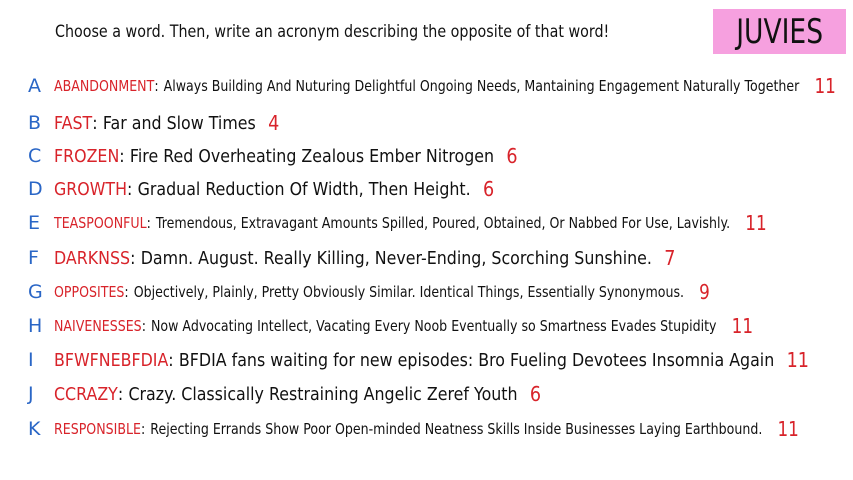 Image resolution: width=853 pixels, height=480 pixels. I want to click on row-letter: H, so click(35, 326).